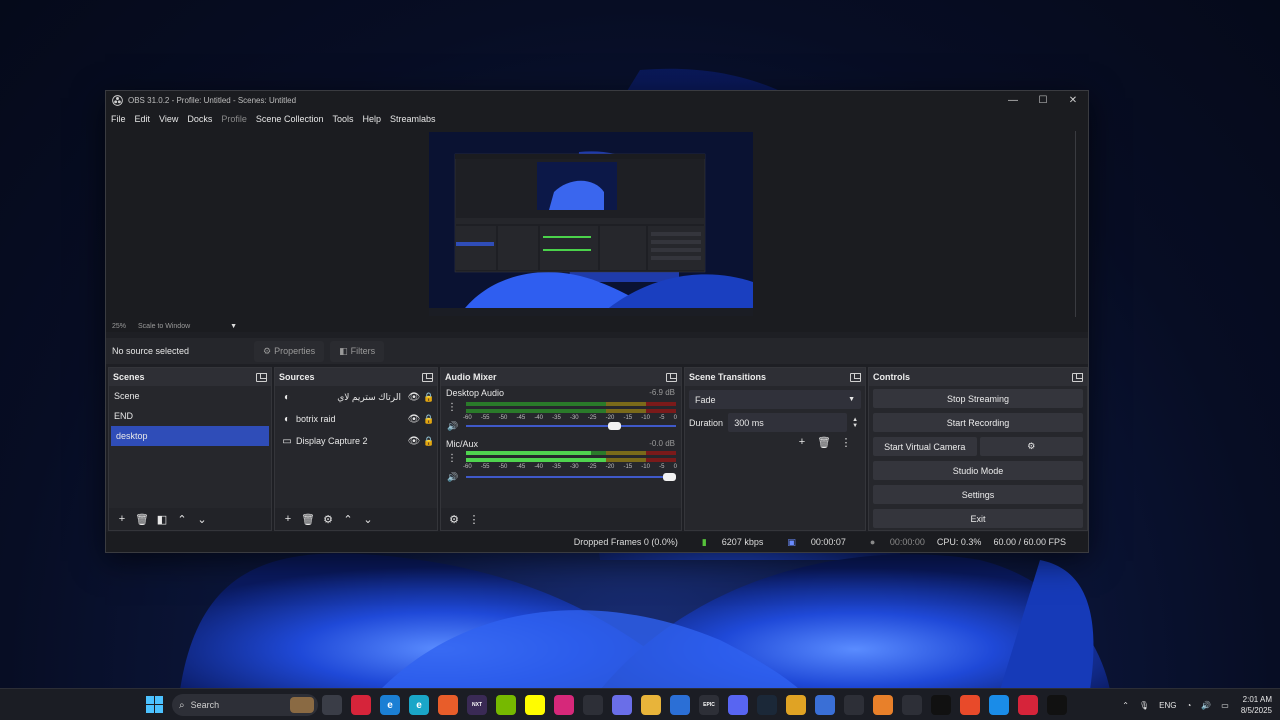  Describe the element at coordinates (651, 705) in the screenshot. I see `folder-icon` at that location.